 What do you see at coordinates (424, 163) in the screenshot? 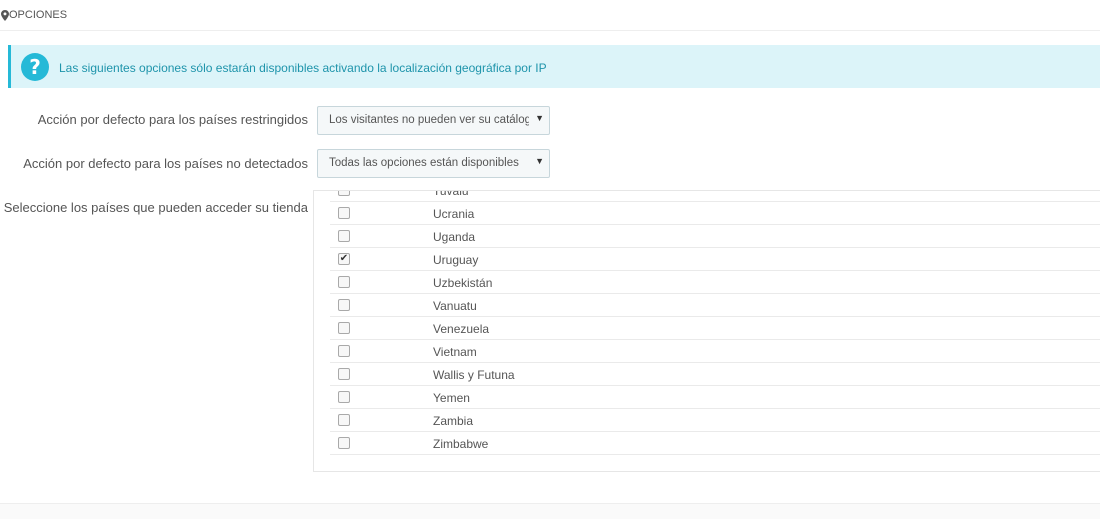
I see `undetected-action-value: Todas las opciones están disponibles` at bounding box center [424, 163].